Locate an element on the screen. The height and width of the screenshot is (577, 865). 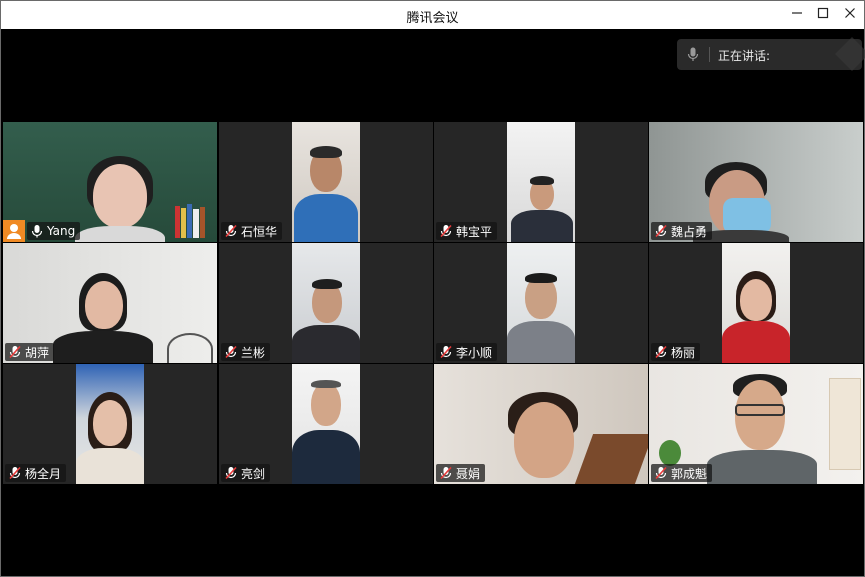
participant-name: 亮剑 is located at coordinates (253, 473).